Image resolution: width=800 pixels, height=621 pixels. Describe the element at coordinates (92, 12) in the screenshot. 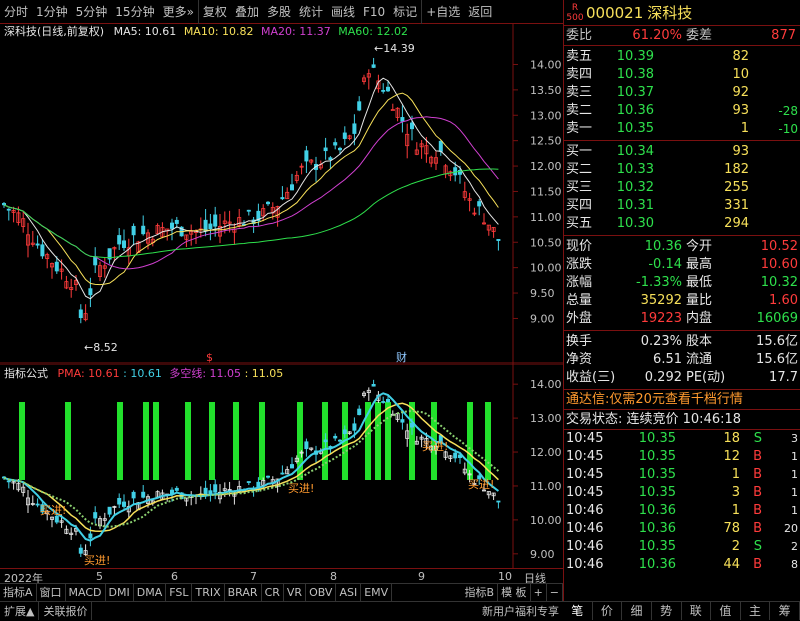

I see `toolbar-item-2: 5分钟` at that location.